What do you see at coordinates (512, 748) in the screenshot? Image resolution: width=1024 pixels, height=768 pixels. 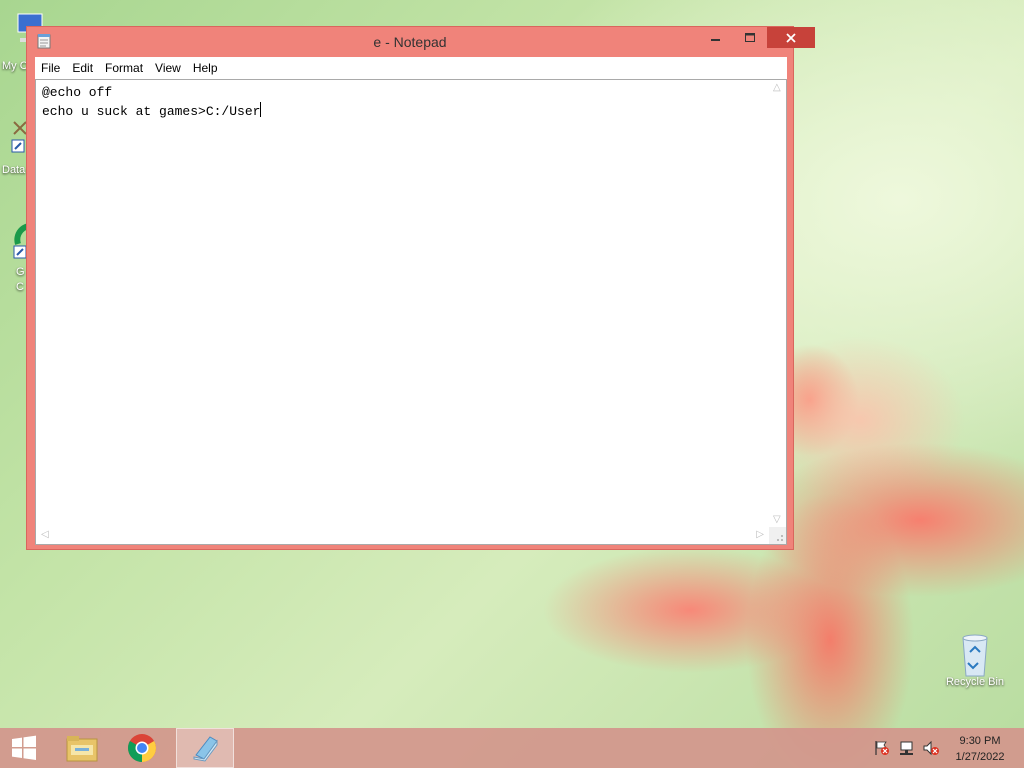 I see `taskbar: 9:30 PM 1/27/2022` at bounding box center [512, 748].